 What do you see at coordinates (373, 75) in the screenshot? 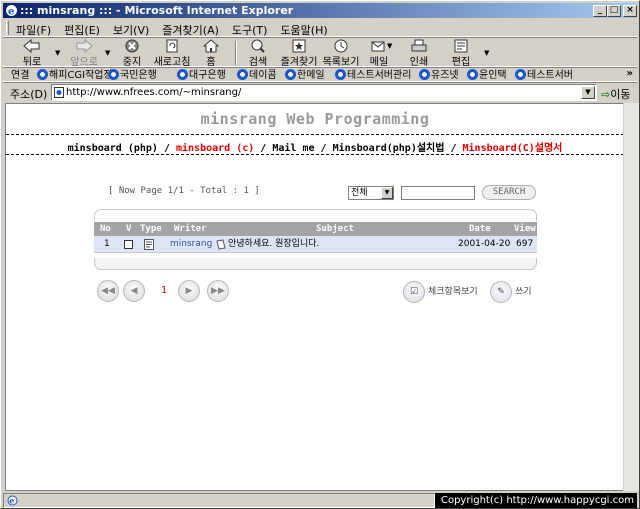
I see `link-item: 테스트서버관리` at bounding box center [373, 75].